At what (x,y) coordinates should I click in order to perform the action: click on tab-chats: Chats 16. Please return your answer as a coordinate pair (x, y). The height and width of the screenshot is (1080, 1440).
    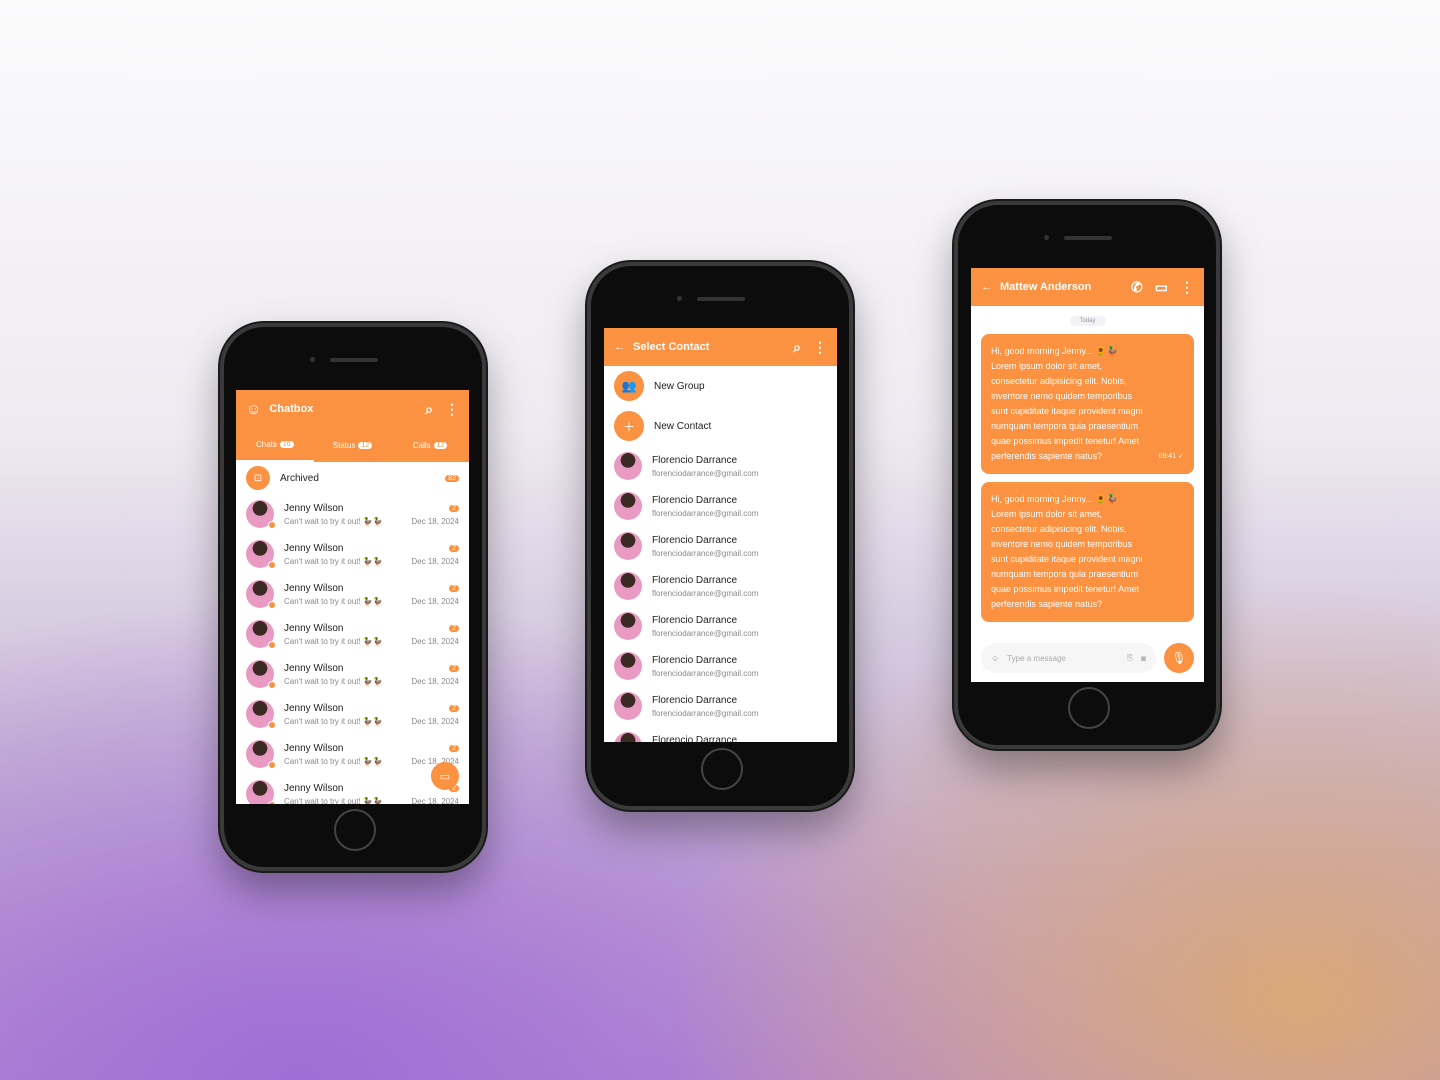
    Looking at the image, I should click on (275, 445).